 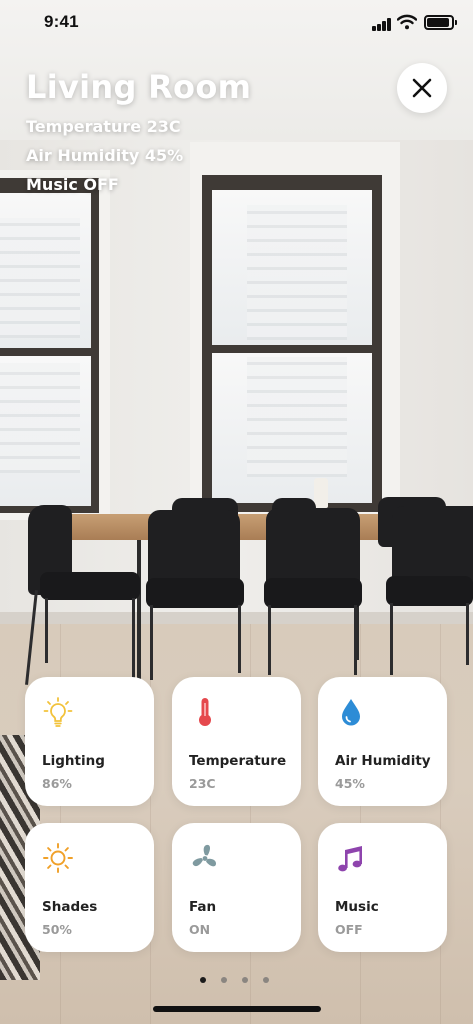 I want to click on close-icon, so click(x=422, y=88).